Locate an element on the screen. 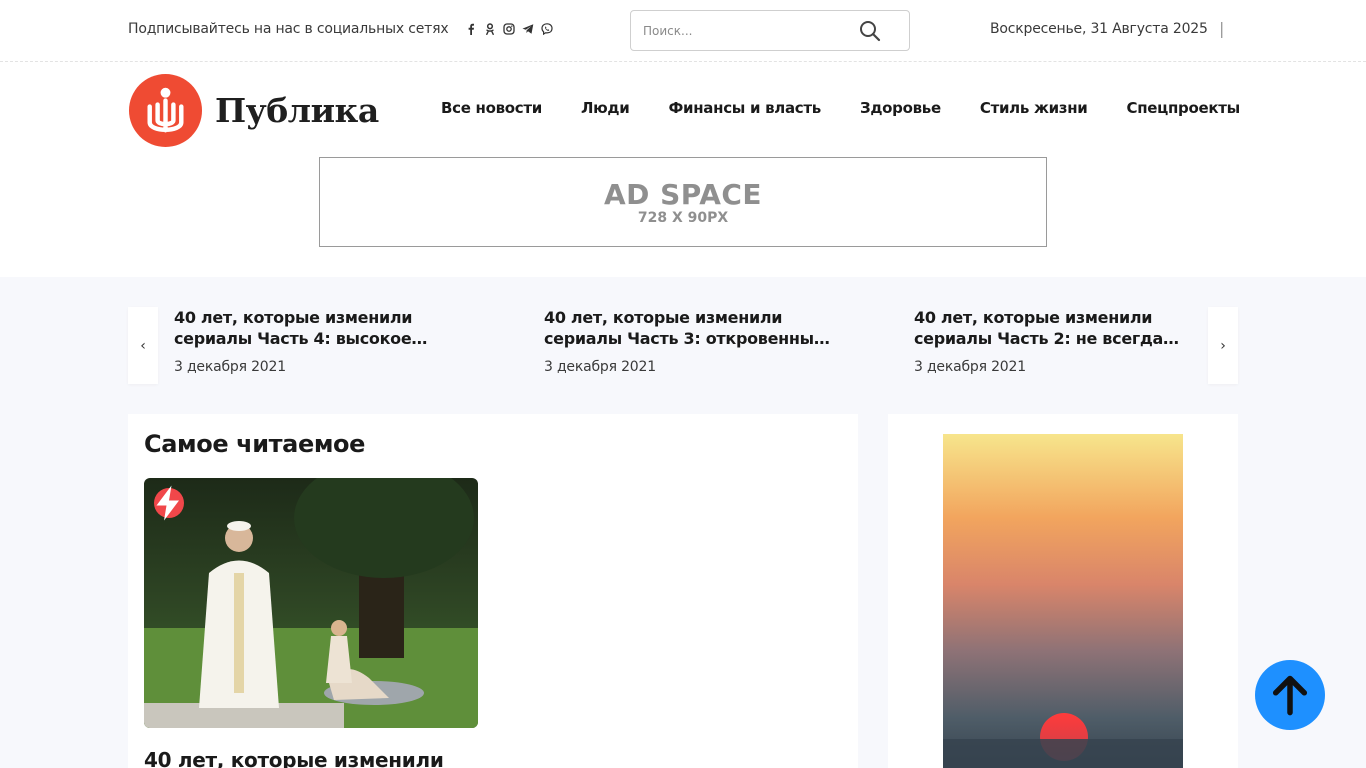 This screenshot has width=1366, height=768. nav-item-all-news: Все новости is located at coordinates (491, 108).